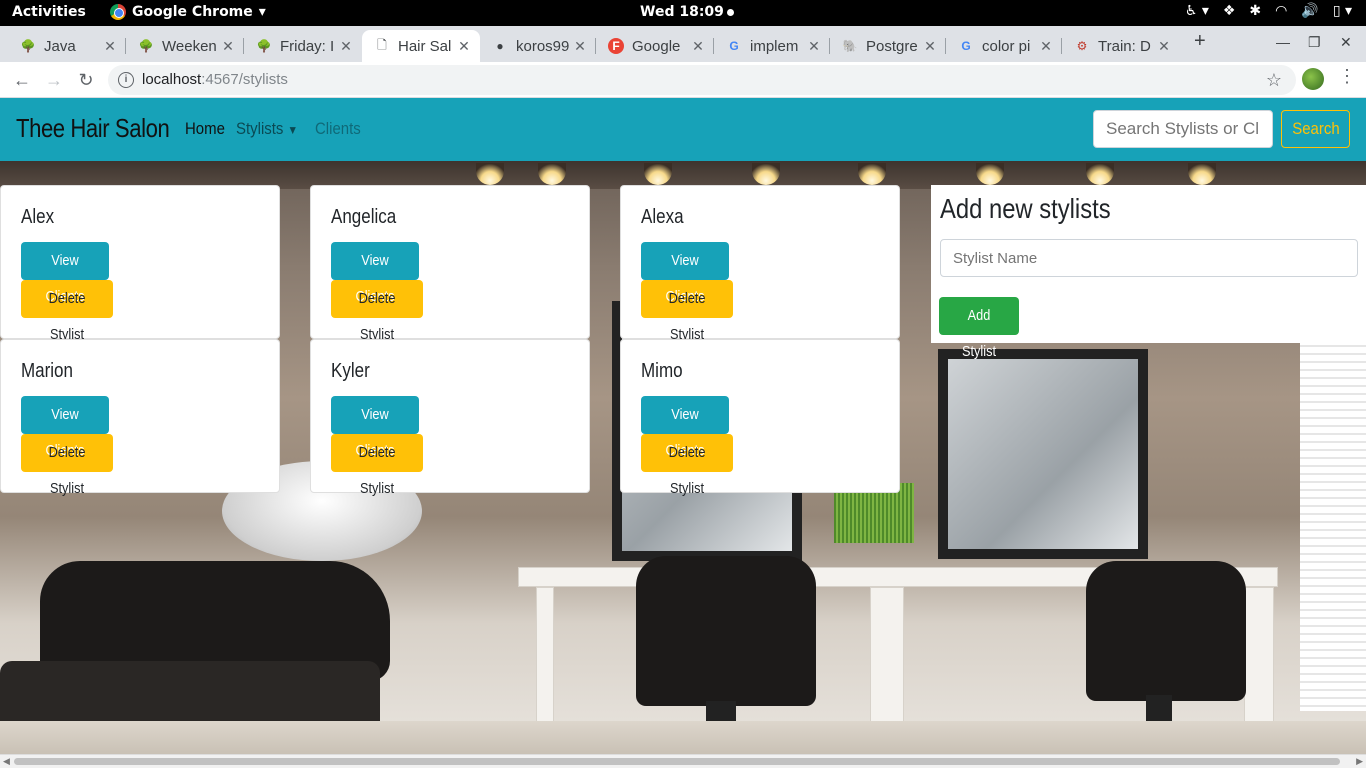 Image resolution: width=1366 pixels, height=768 pixels. What do you see at coordinates (500, 46) in the screenshot?
I see `github-icon: ●` at bounding box center [500, 46].